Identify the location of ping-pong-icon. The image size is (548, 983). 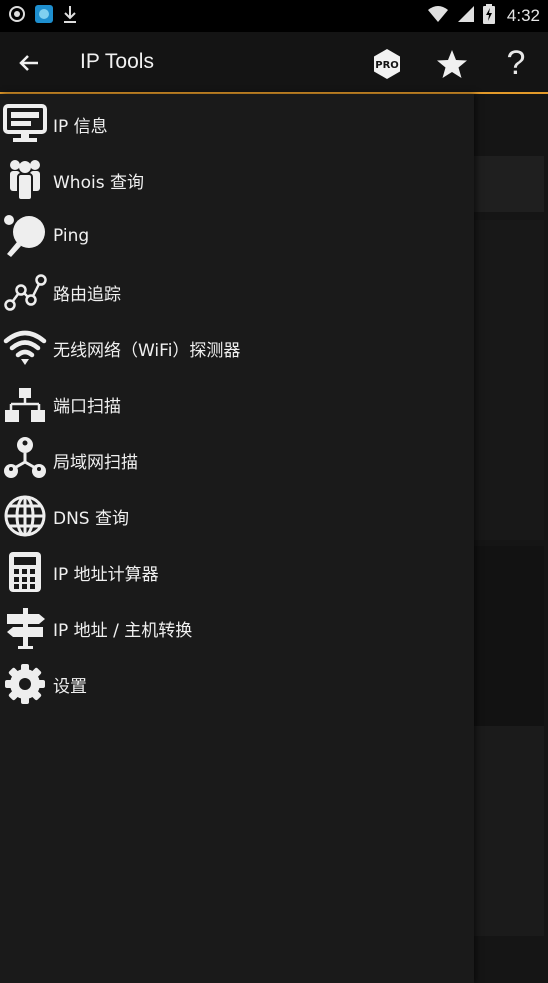
(25, 236).